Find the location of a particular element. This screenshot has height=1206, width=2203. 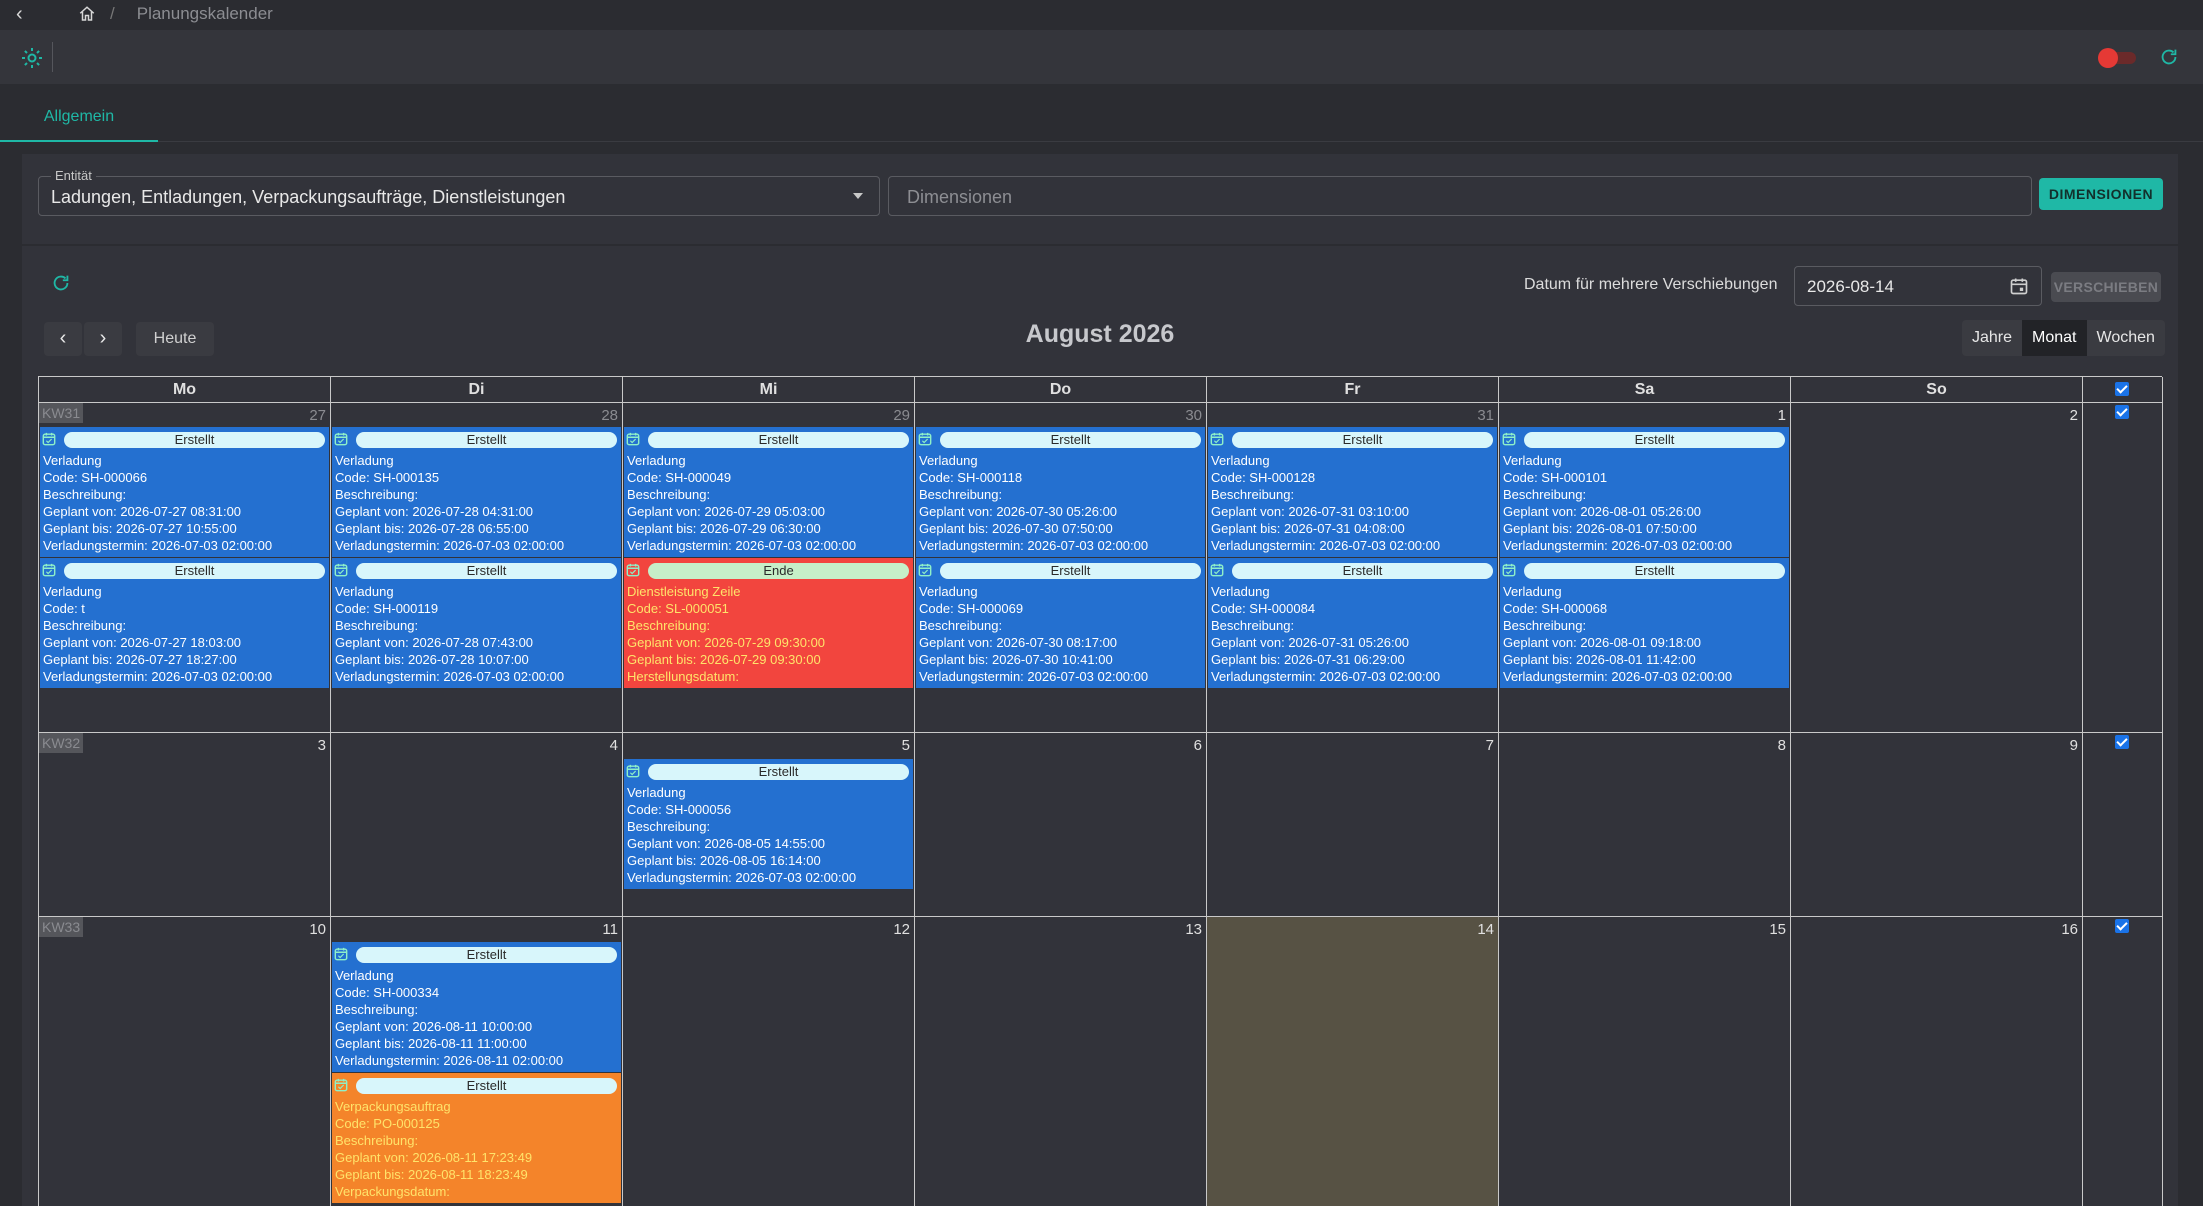

event-detail-line: Verladung is located at coordinates (72, 591).